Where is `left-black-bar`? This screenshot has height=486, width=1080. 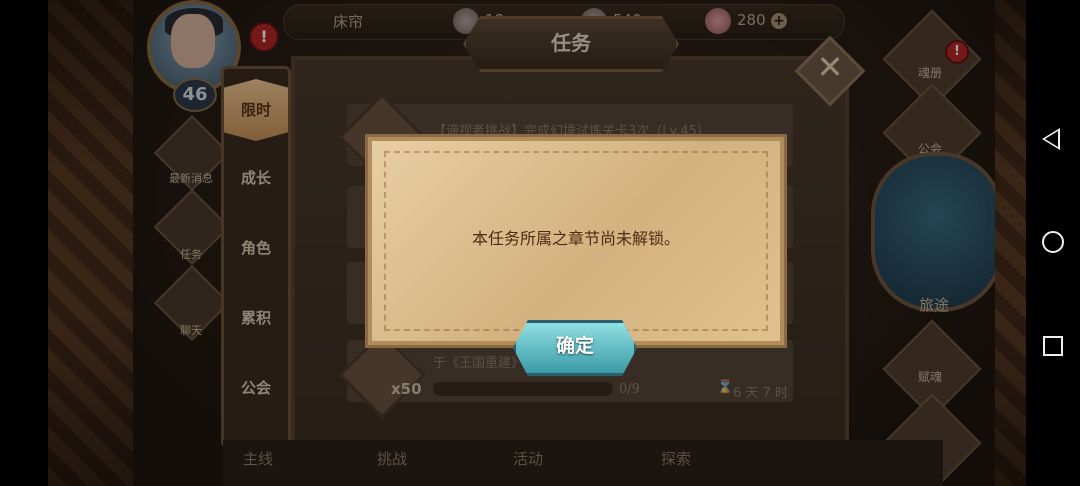 left-black-bar is located at coordinates (24, 243).